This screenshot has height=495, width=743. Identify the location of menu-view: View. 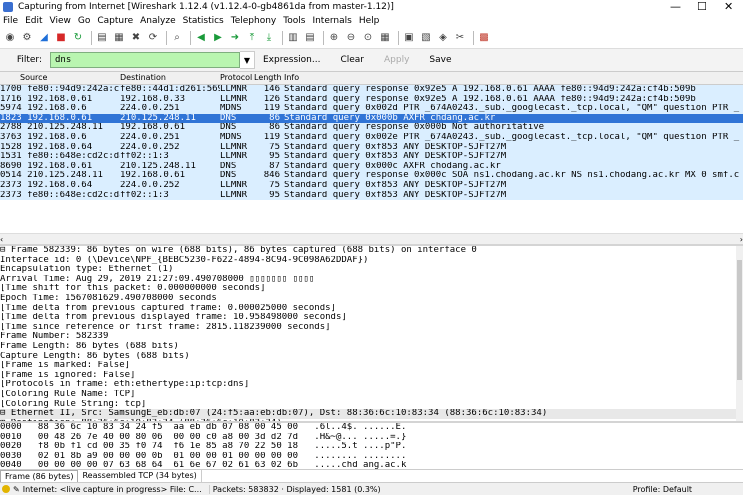
(60, 21).